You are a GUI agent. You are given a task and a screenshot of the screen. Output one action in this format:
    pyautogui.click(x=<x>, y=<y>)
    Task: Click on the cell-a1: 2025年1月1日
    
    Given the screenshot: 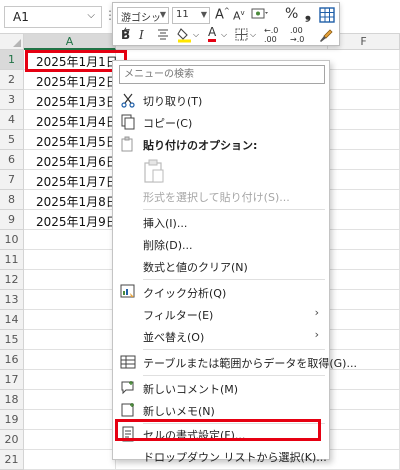 What is the action you would take?
    pyautogui.click(x=71, y=60)
    